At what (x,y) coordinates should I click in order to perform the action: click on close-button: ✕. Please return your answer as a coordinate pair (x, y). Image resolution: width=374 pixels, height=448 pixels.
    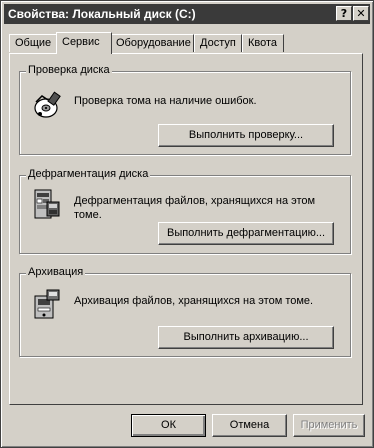
    Looking at the image, I should click on (361, 13).